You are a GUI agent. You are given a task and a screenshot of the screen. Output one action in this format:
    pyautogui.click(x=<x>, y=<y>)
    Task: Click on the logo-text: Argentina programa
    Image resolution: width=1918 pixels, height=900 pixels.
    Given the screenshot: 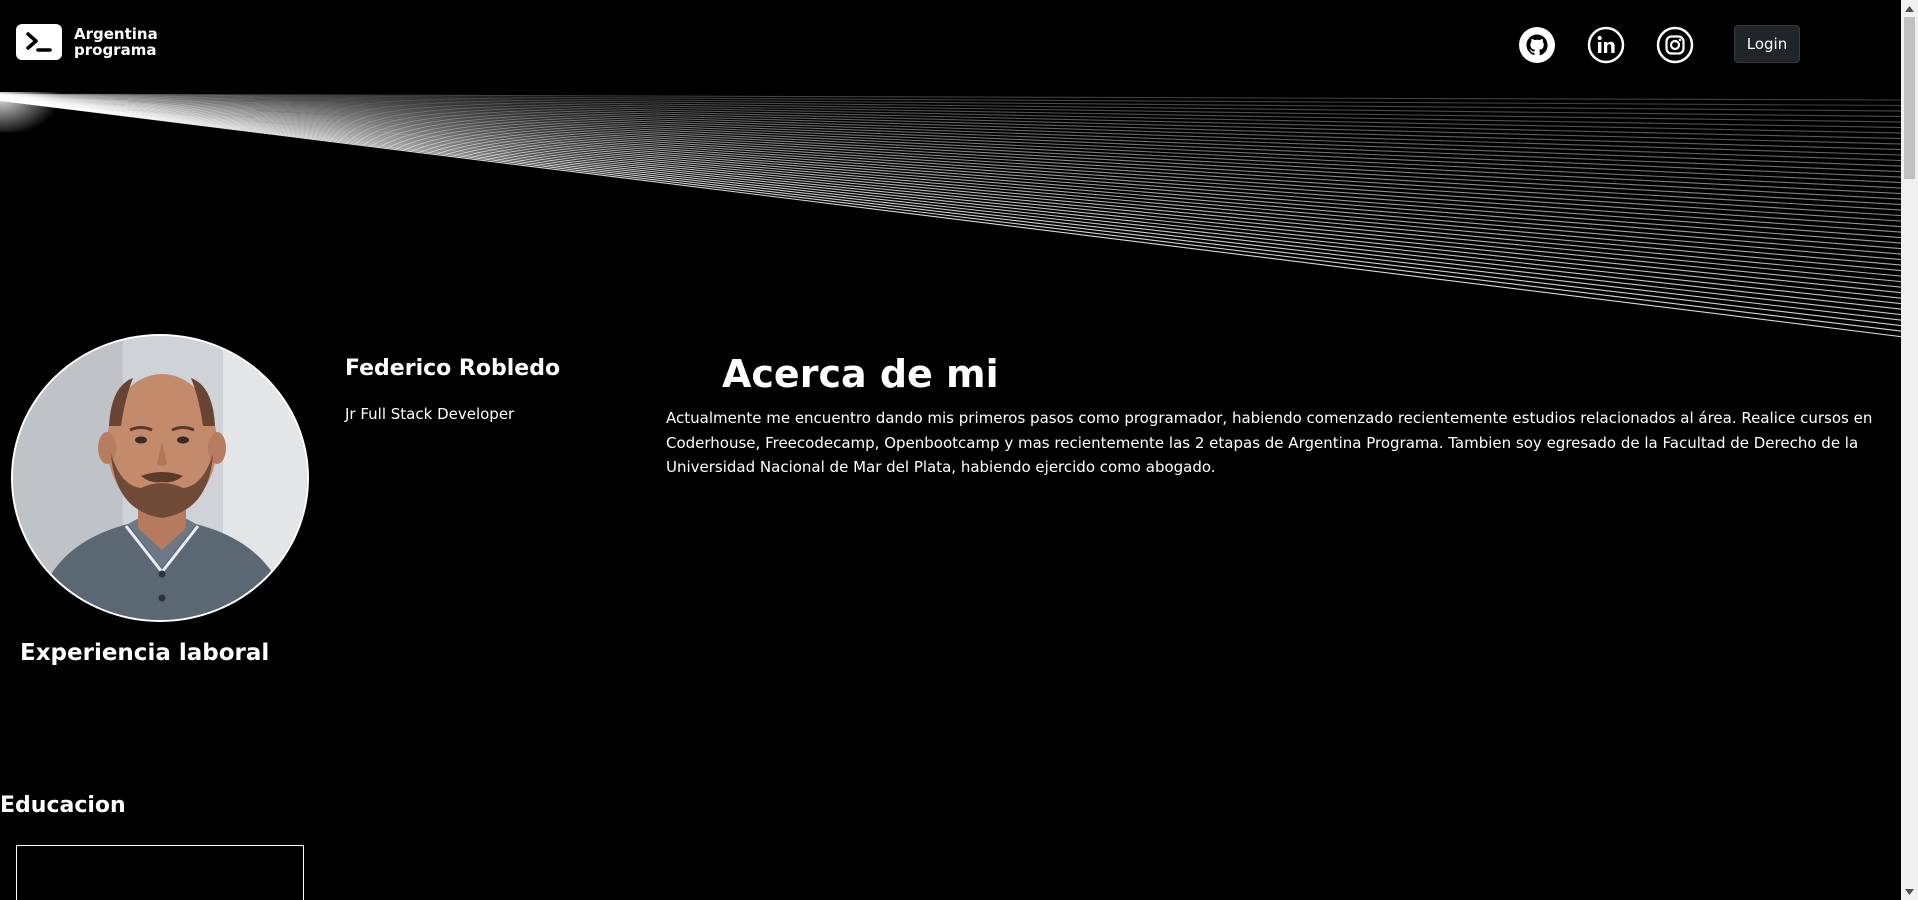 What is the action you would take?
    pyautogui.click(x=116, y=42)
    